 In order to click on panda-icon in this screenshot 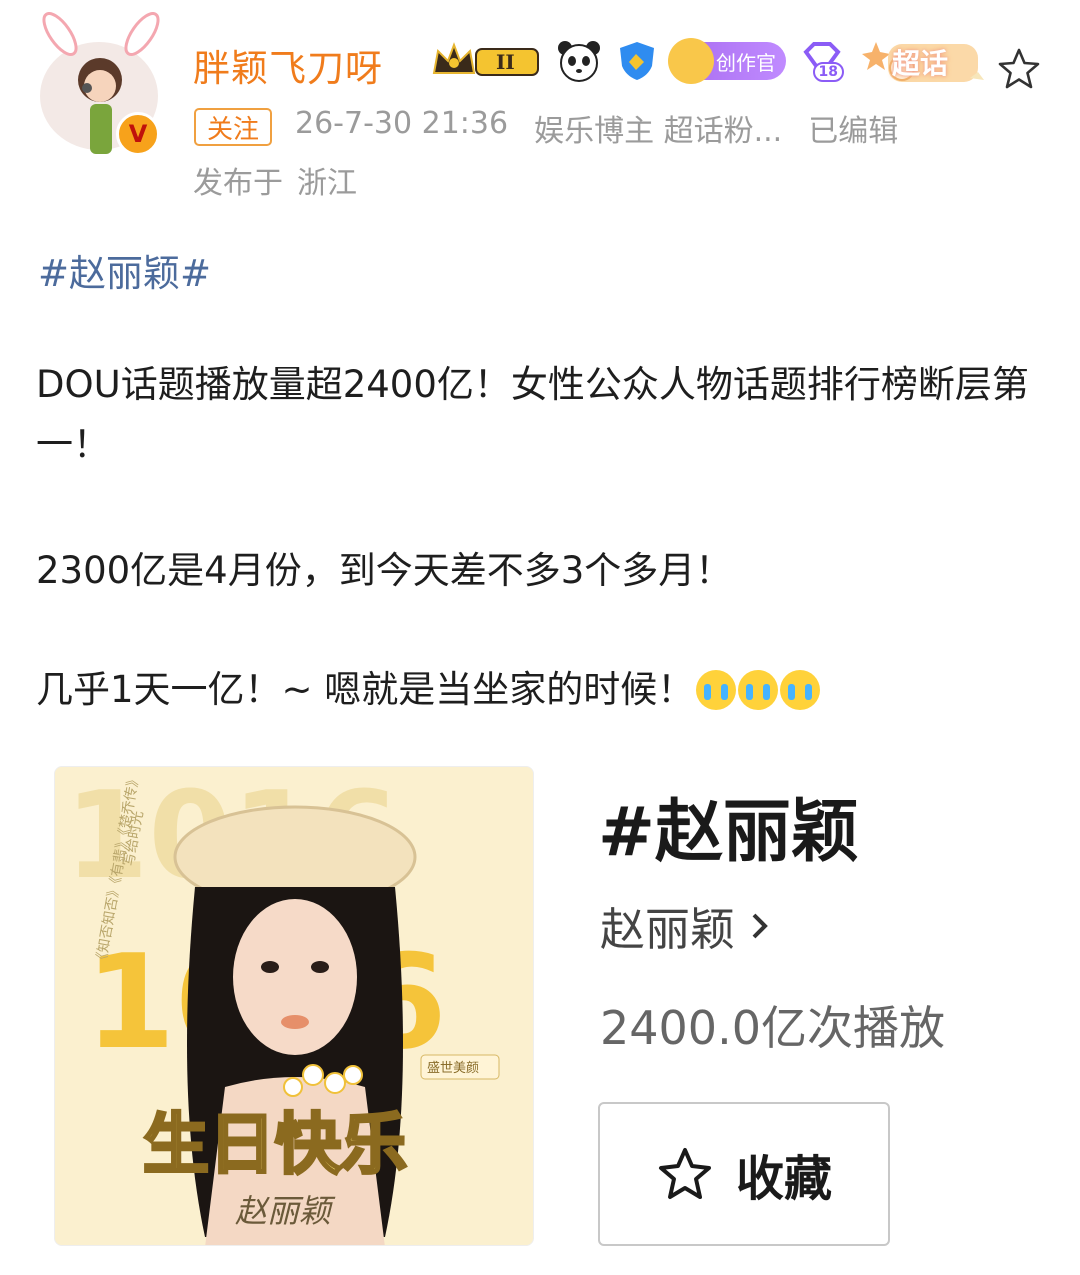, I will do `click(579, 61)`.